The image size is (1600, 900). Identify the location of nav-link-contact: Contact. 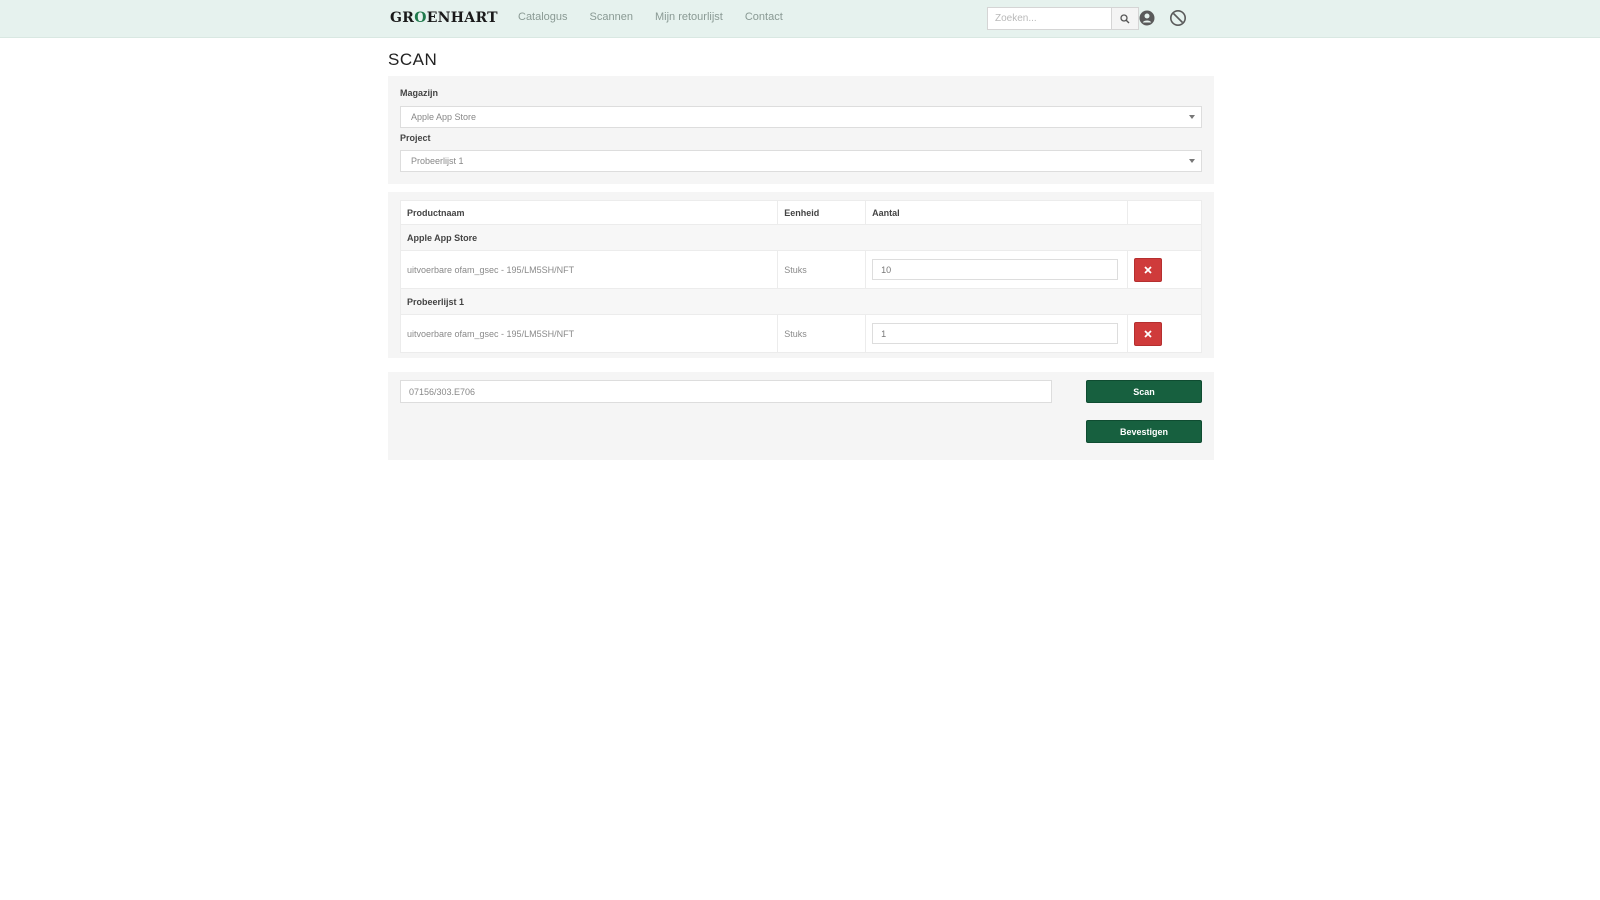
(764, 17).